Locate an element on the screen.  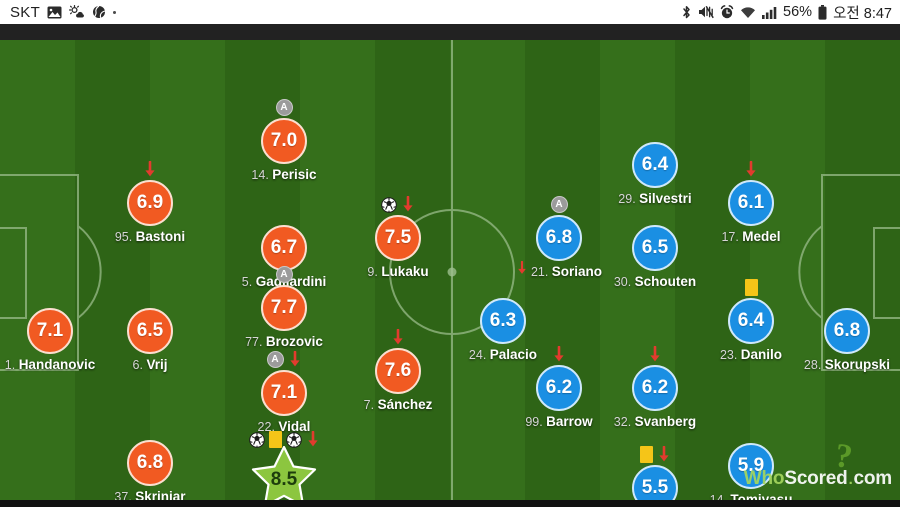
player-name: 7. Sánchez is located at coordinates (398, 404).